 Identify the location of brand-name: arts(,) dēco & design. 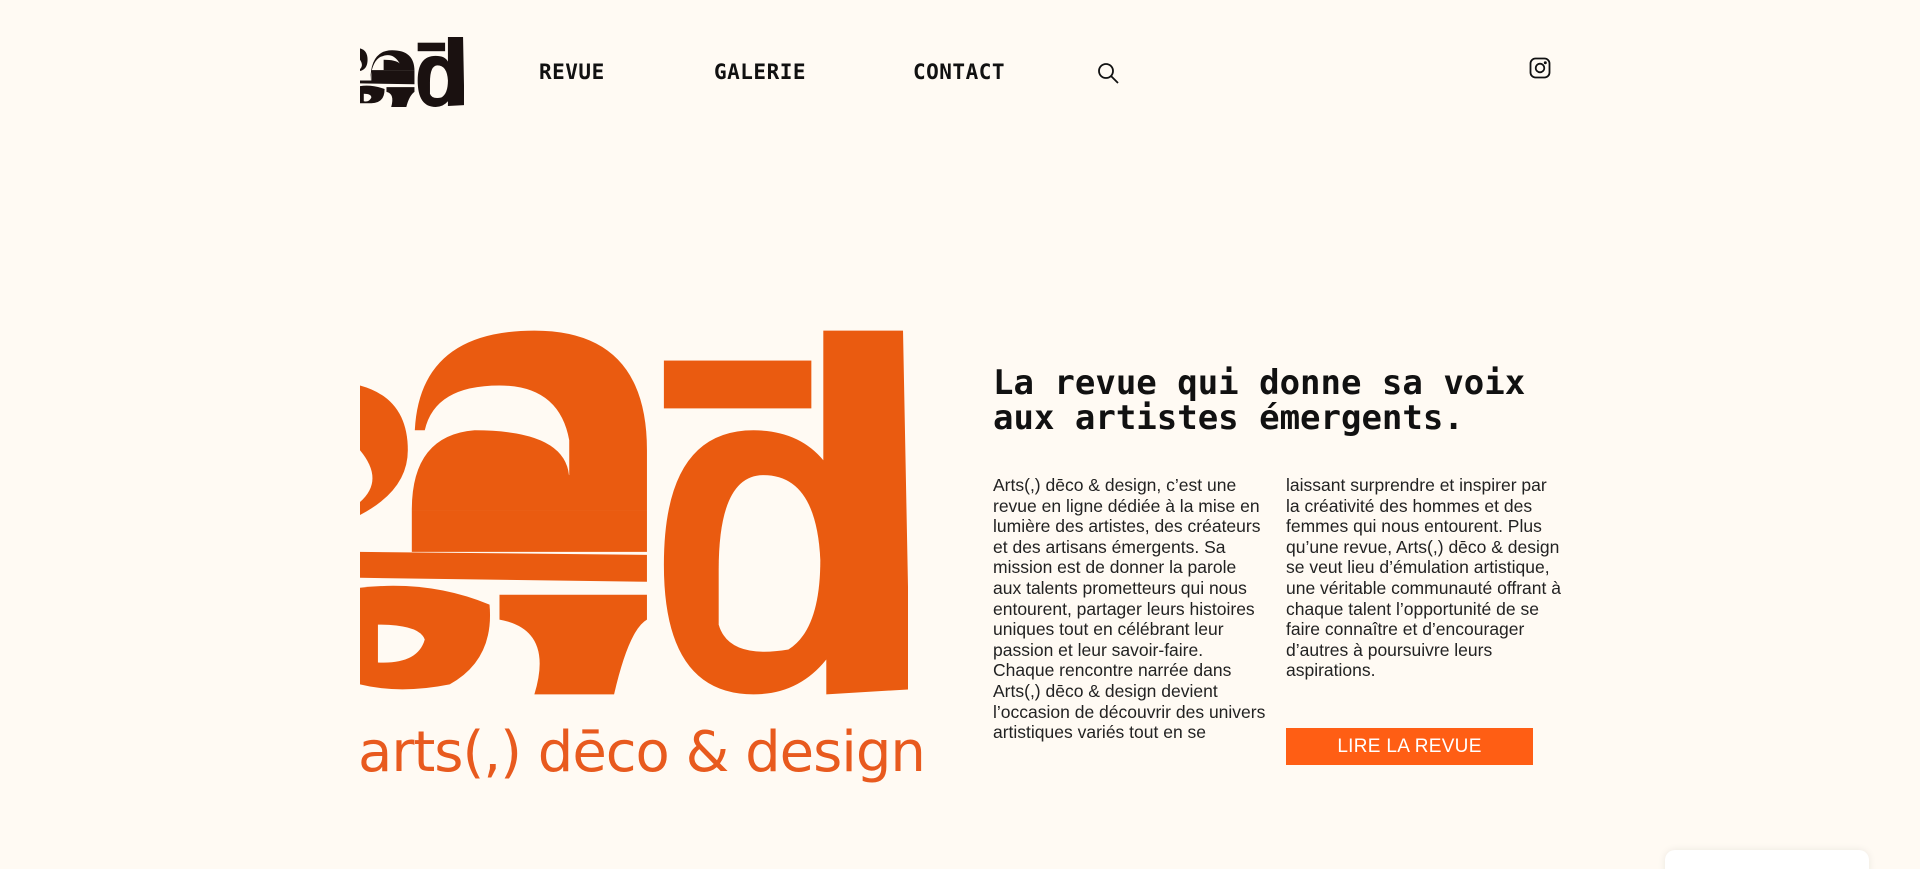
(642, 752).